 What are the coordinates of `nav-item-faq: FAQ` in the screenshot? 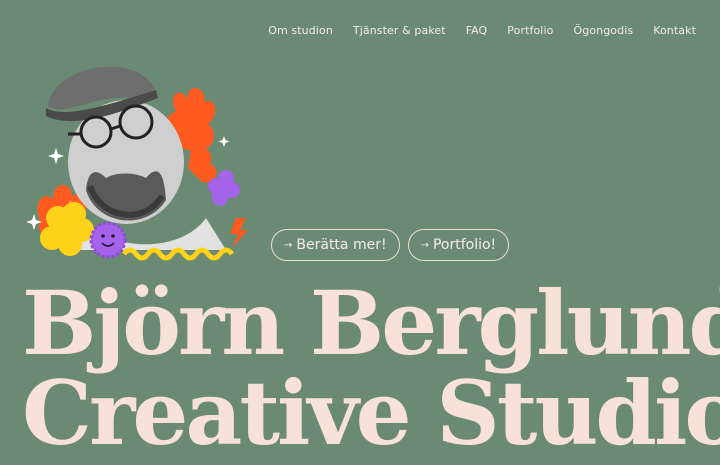 It's located at (477, 30).